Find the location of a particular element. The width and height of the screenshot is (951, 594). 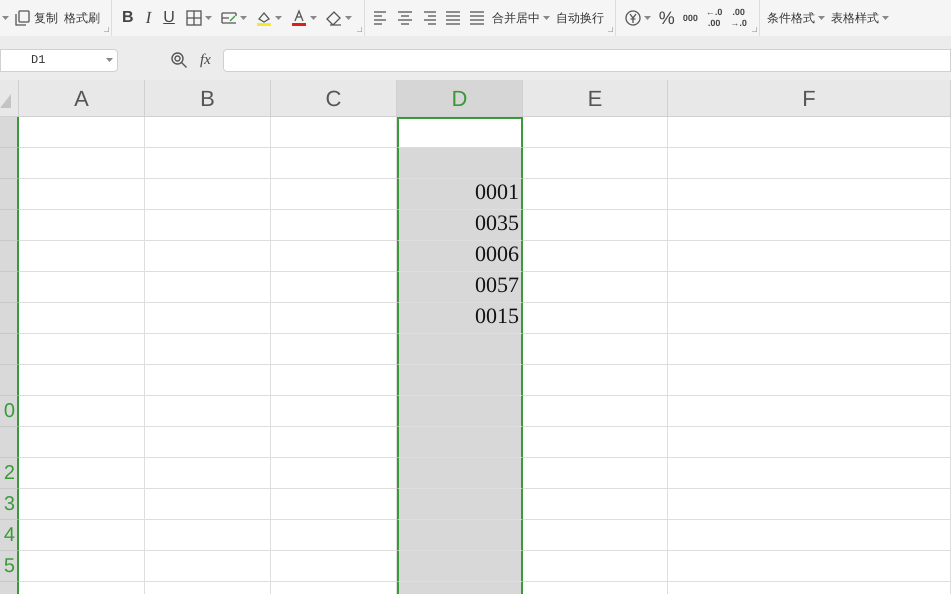

table-cell: 0006 is located at coordinates (460, 256).